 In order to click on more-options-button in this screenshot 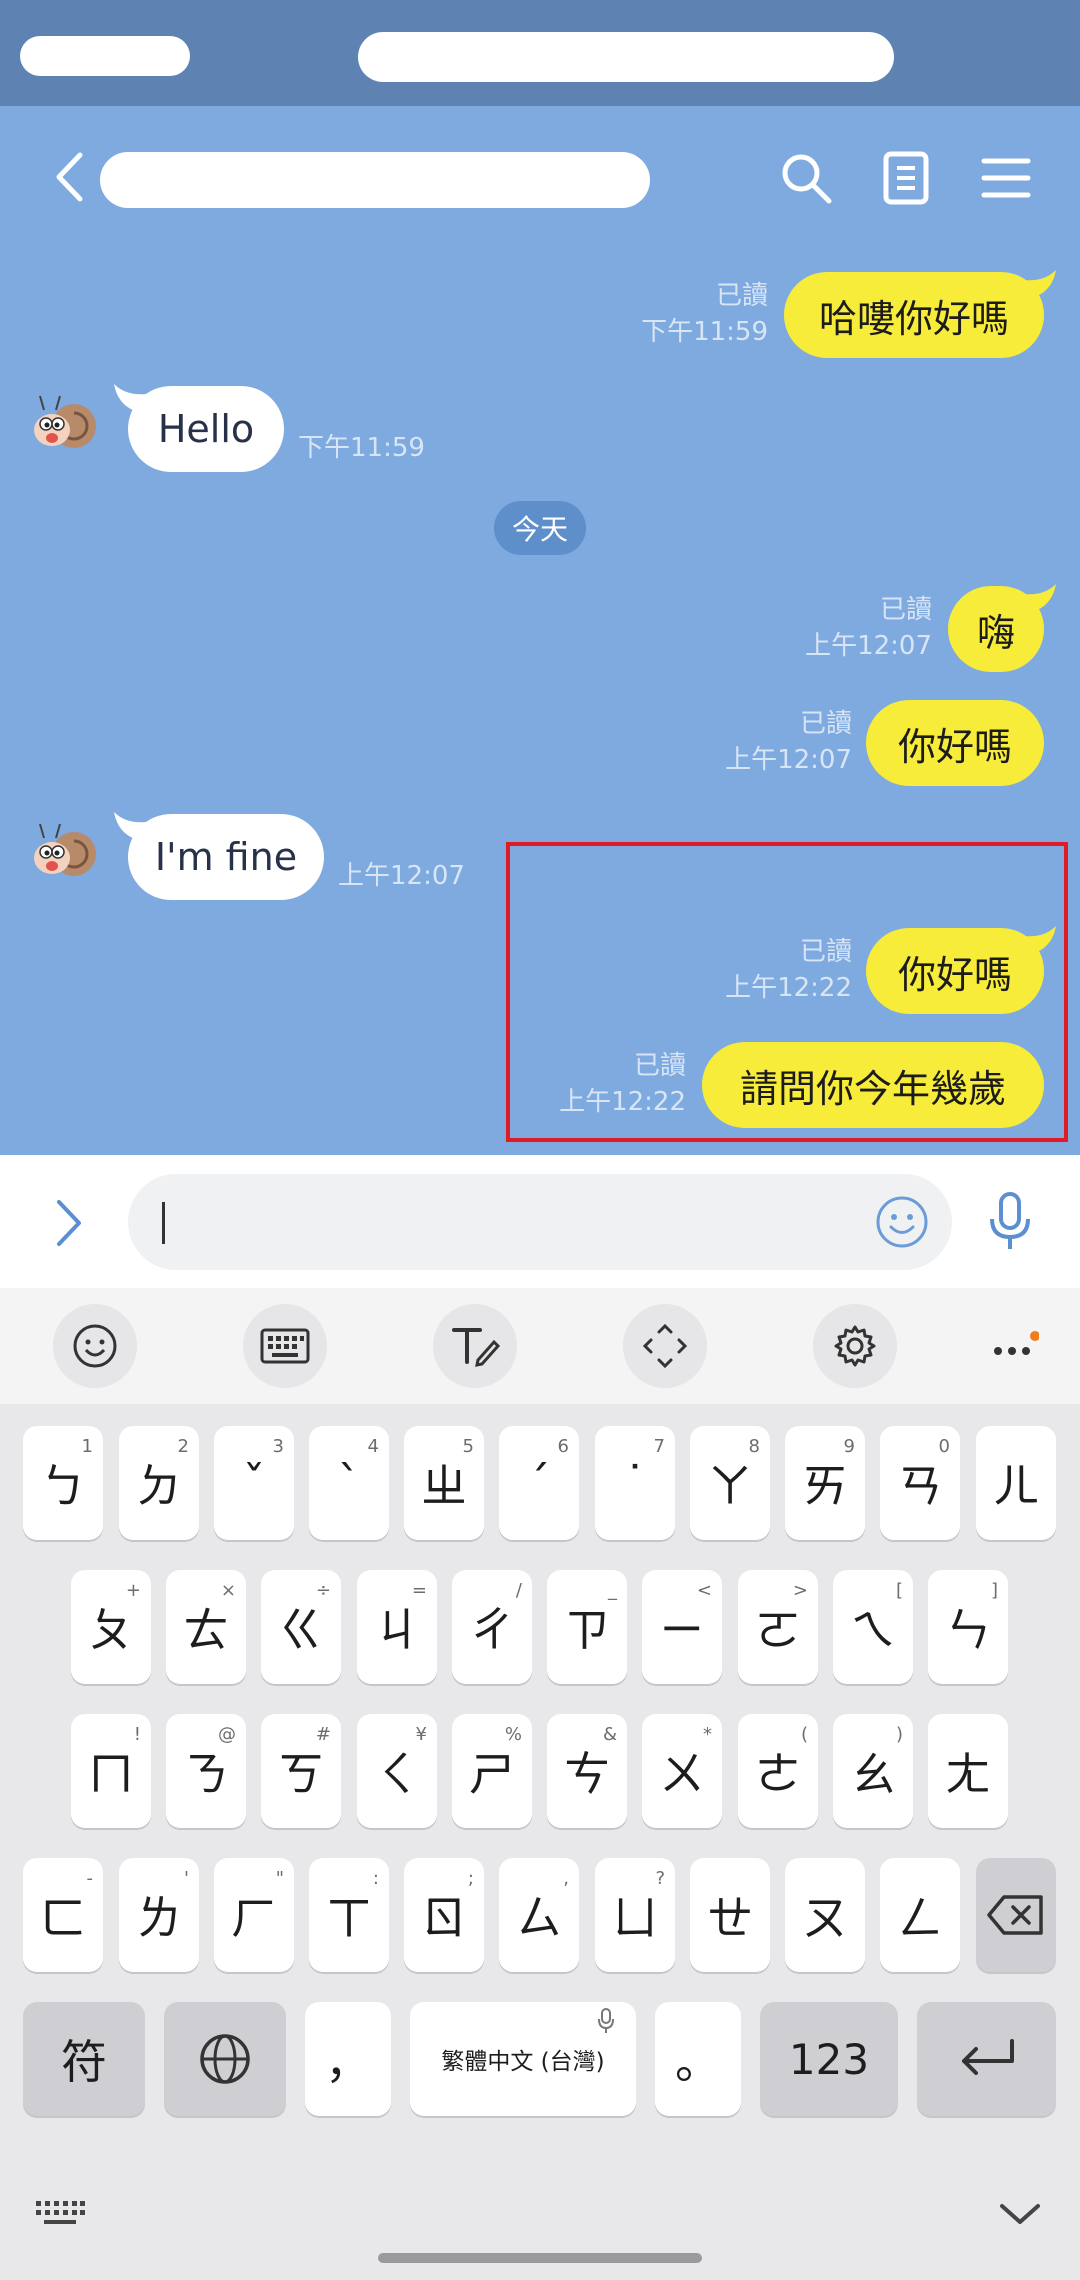, I will do `click(1014, 1346)`.